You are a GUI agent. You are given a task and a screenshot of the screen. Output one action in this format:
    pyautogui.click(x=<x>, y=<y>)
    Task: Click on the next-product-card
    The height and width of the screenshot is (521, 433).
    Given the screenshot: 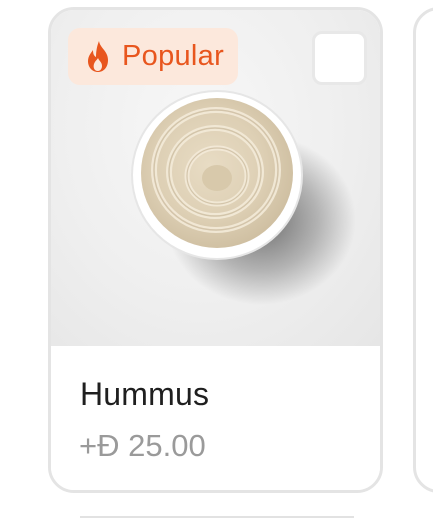 What is the action you would take?
    pyautogui.click(x=423, y=250)
    